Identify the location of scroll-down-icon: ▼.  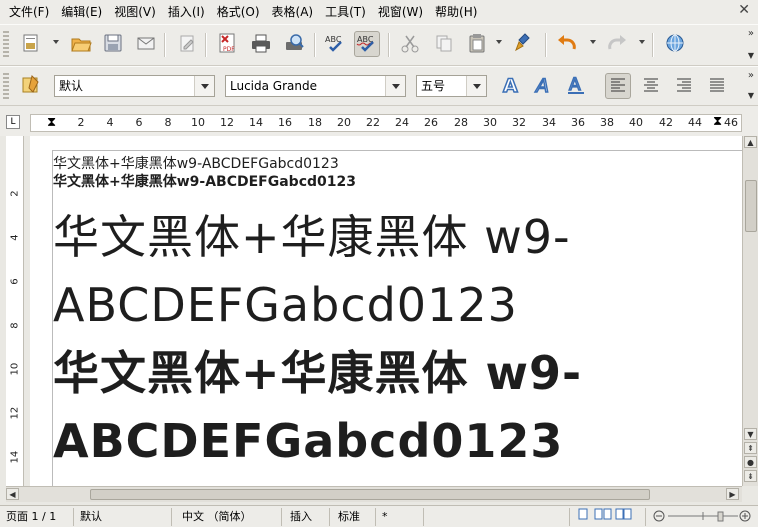
(750, 434).